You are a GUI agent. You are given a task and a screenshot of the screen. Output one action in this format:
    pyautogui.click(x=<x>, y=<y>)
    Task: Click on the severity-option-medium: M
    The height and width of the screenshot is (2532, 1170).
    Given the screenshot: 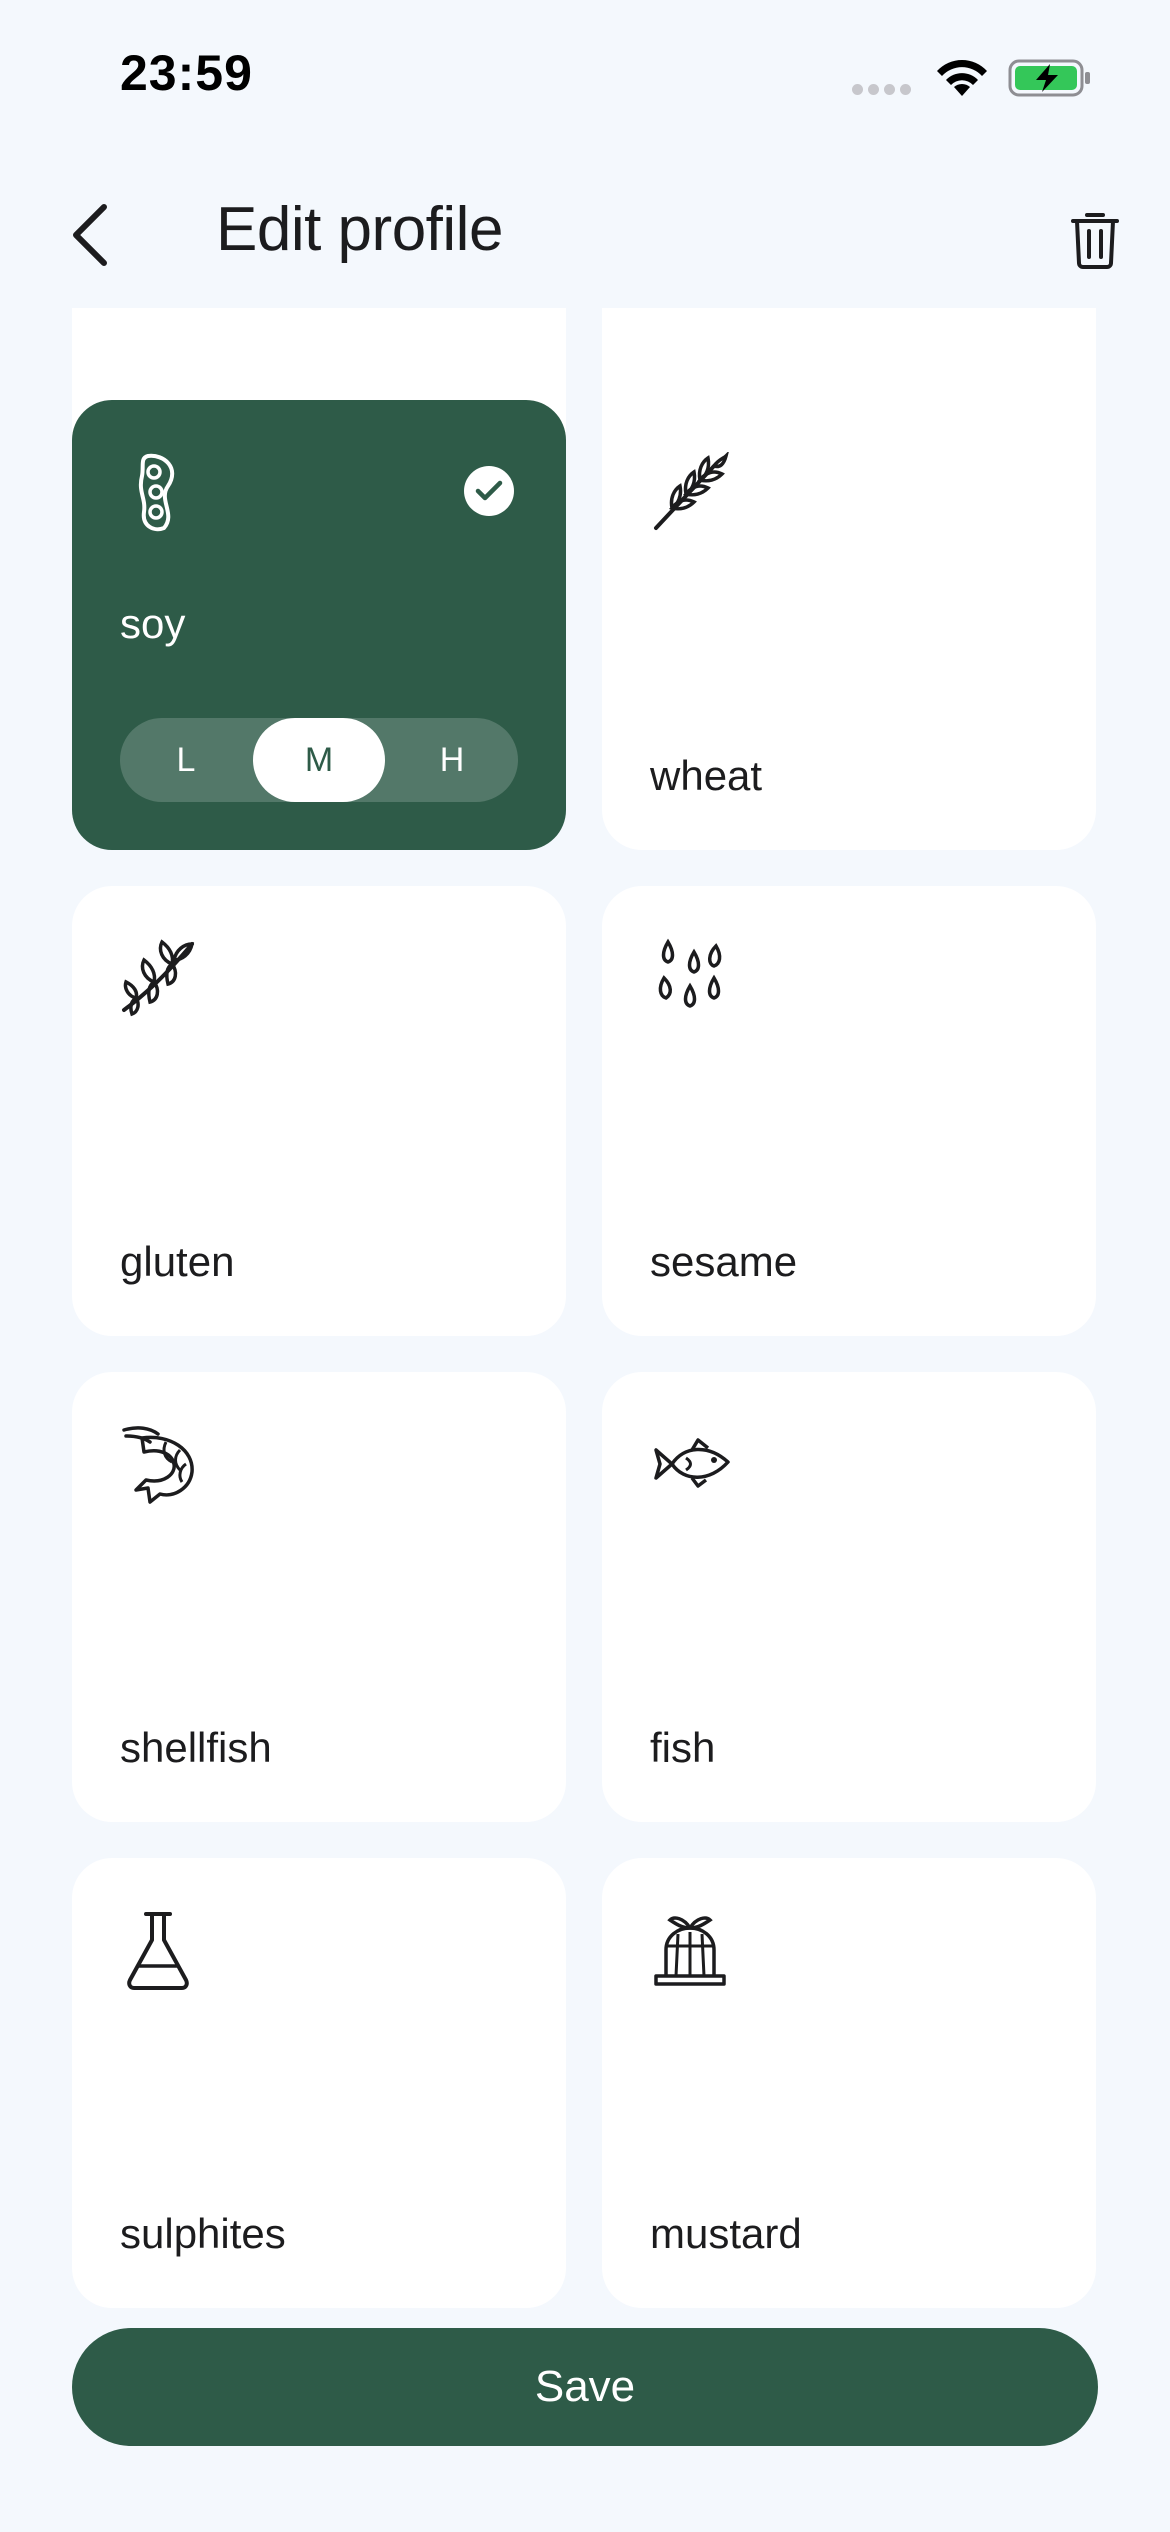 What is the action you would take?
    pyautogui.click(x=319, y=760)
    